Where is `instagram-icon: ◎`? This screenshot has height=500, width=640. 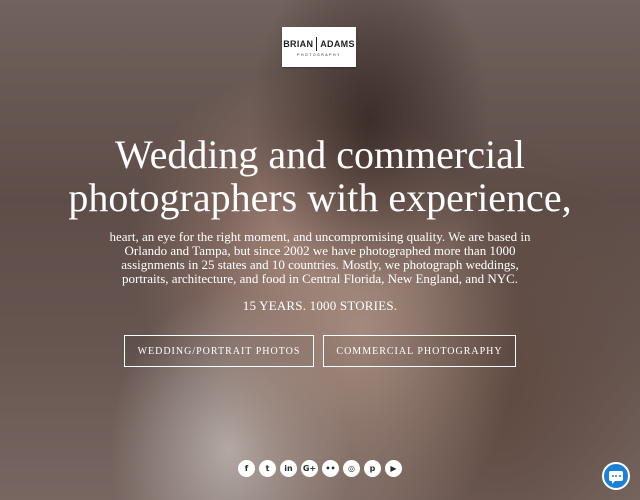 instagram-icon: ◎ is located at coordinates (351, 468).